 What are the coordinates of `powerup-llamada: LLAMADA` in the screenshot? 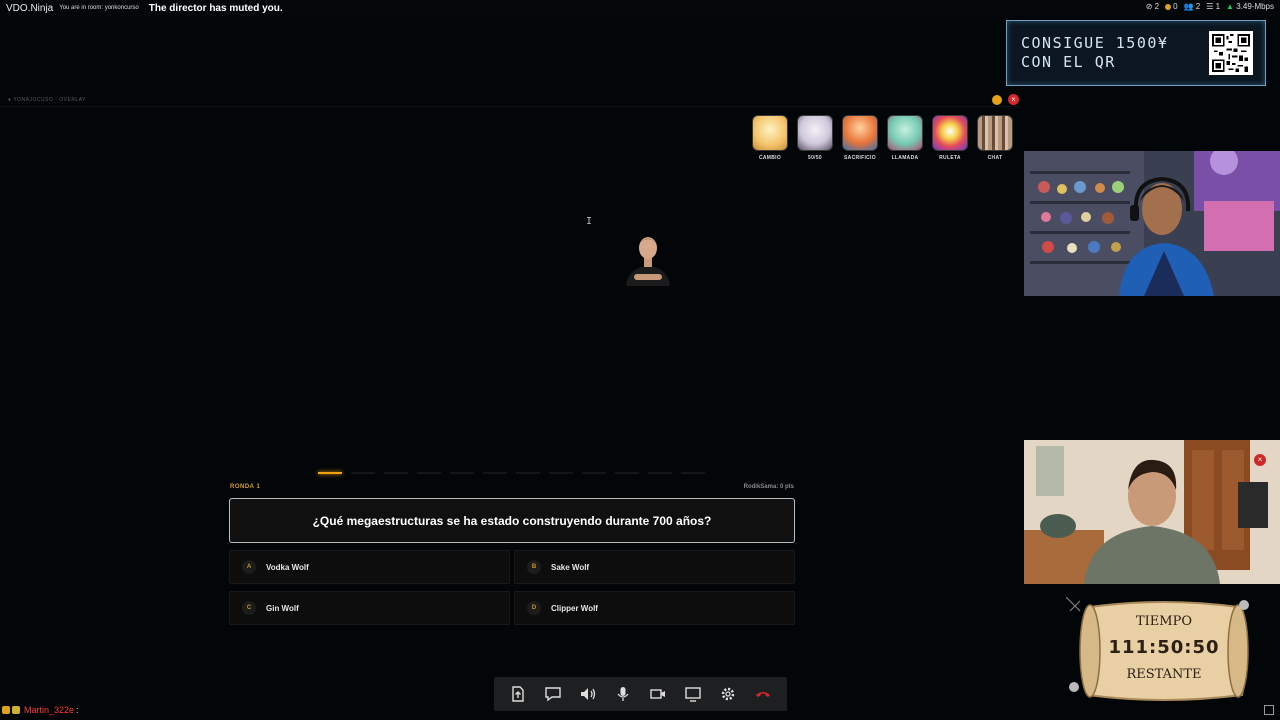 It's located at (905, 138).